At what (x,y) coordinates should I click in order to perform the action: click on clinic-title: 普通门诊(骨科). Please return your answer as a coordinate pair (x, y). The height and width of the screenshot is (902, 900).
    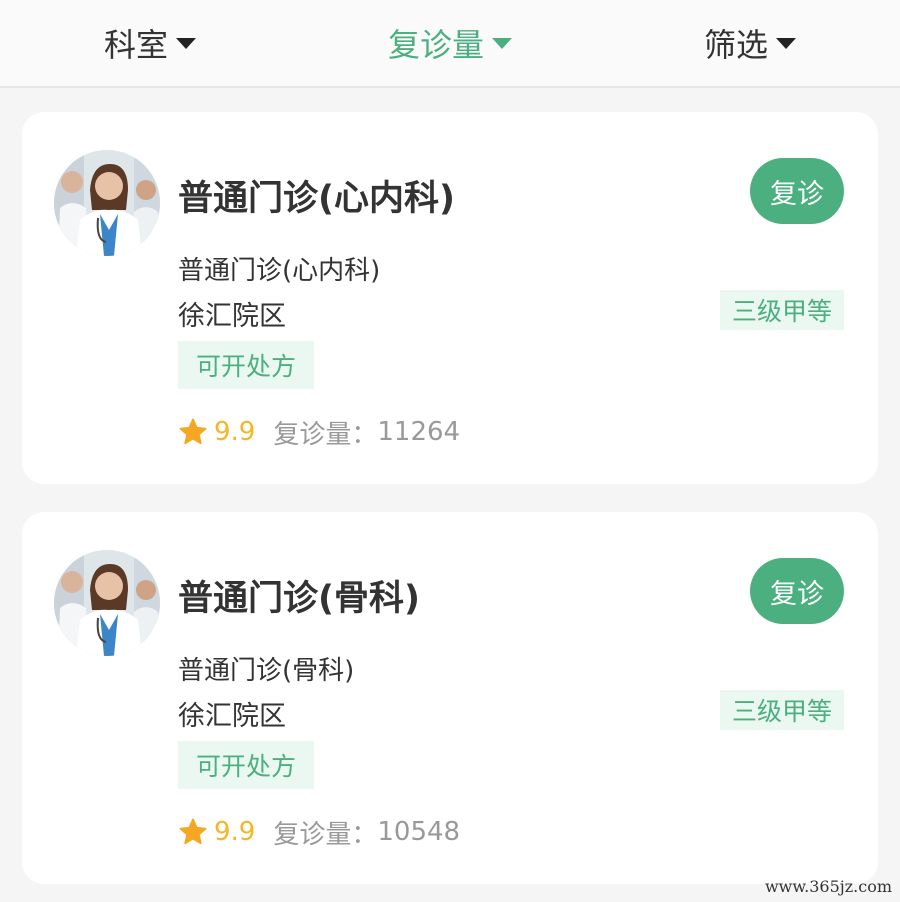
    Looking at the image, I should click on (299, 599).